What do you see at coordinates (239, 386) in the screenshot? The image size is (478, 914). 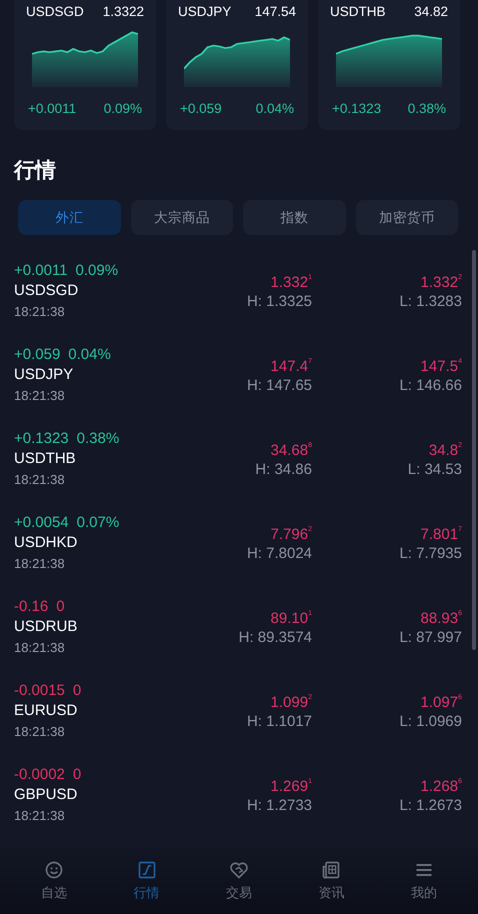 I see `quote-row: +0.059 0.04% USDJPY 18:21:38 147.4$^{7}$ H: 147.65 147.5$^{4}$ L: 146.66` at bounding box center [239, 386].